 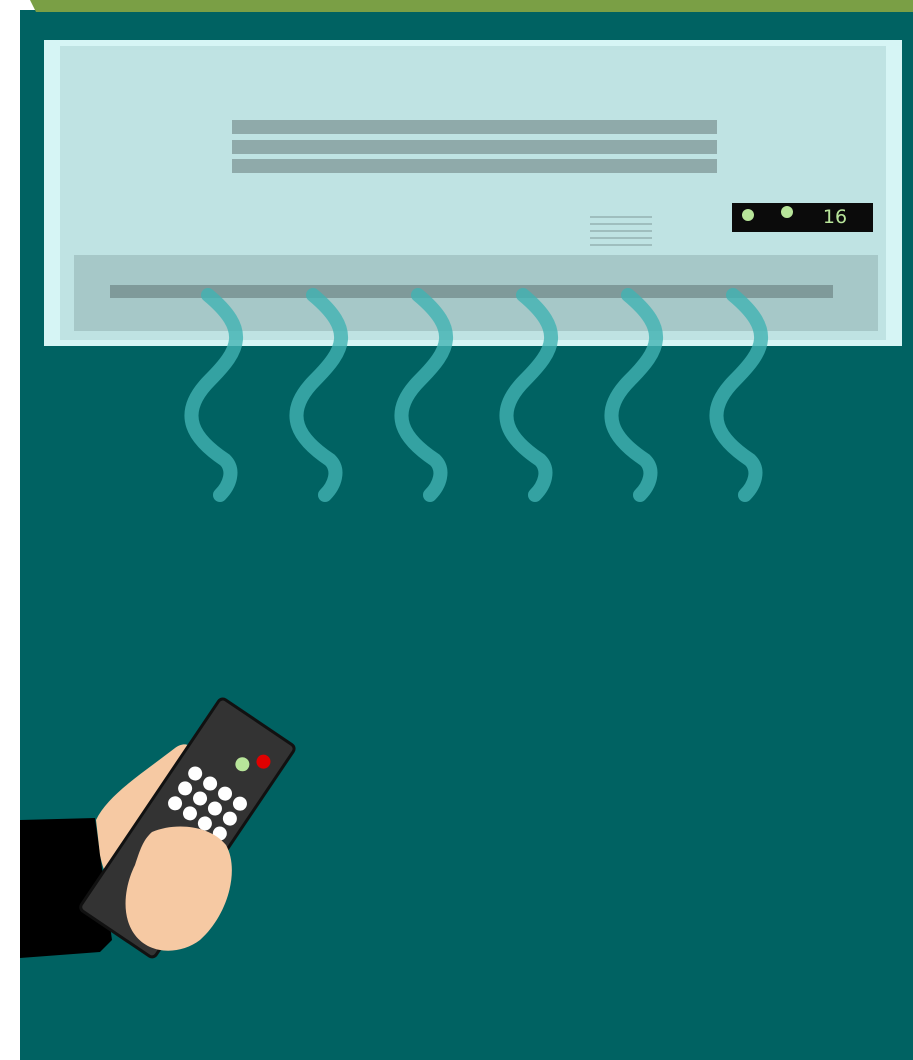 What do you see at coordinates (471, 6) in the screenshot?
I see `top-band` at bounding box center [471, 6].